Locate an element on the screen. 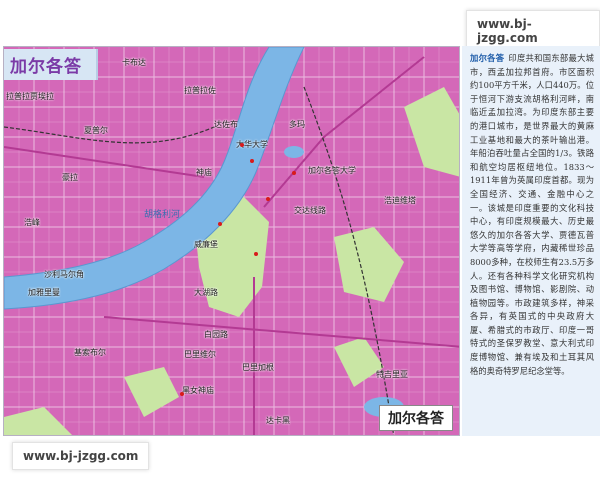 Image resolution: width=600 pixels, height=480 pixels. map-label: 达卡黑 is located at coordinates (278, 420).